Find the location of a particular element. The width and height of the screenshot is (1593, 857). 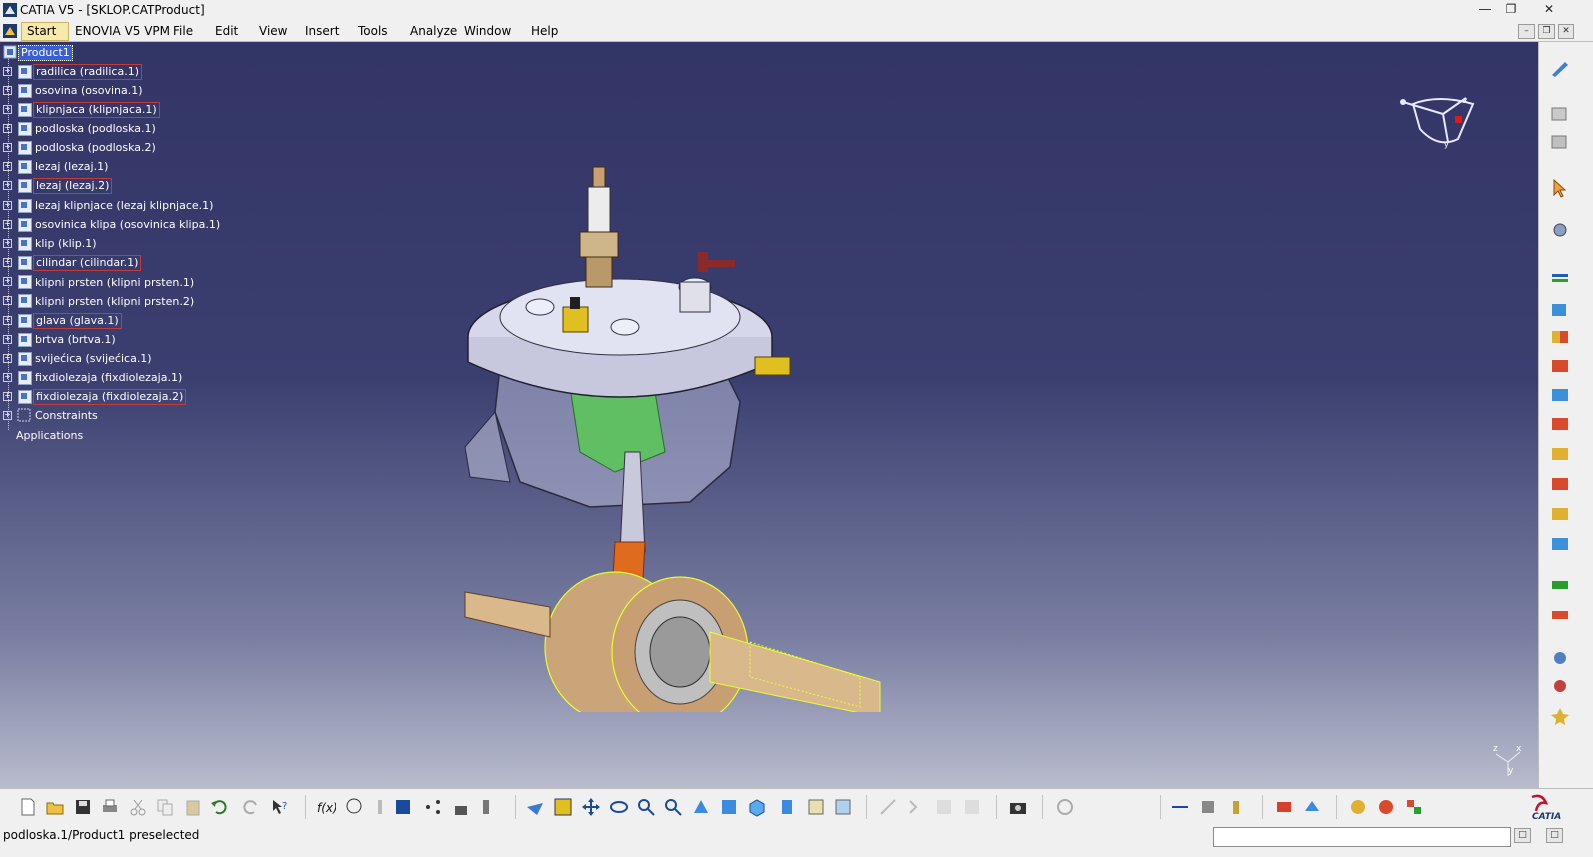

tree-root-product: Product1 is located at coordinates (45, 53).